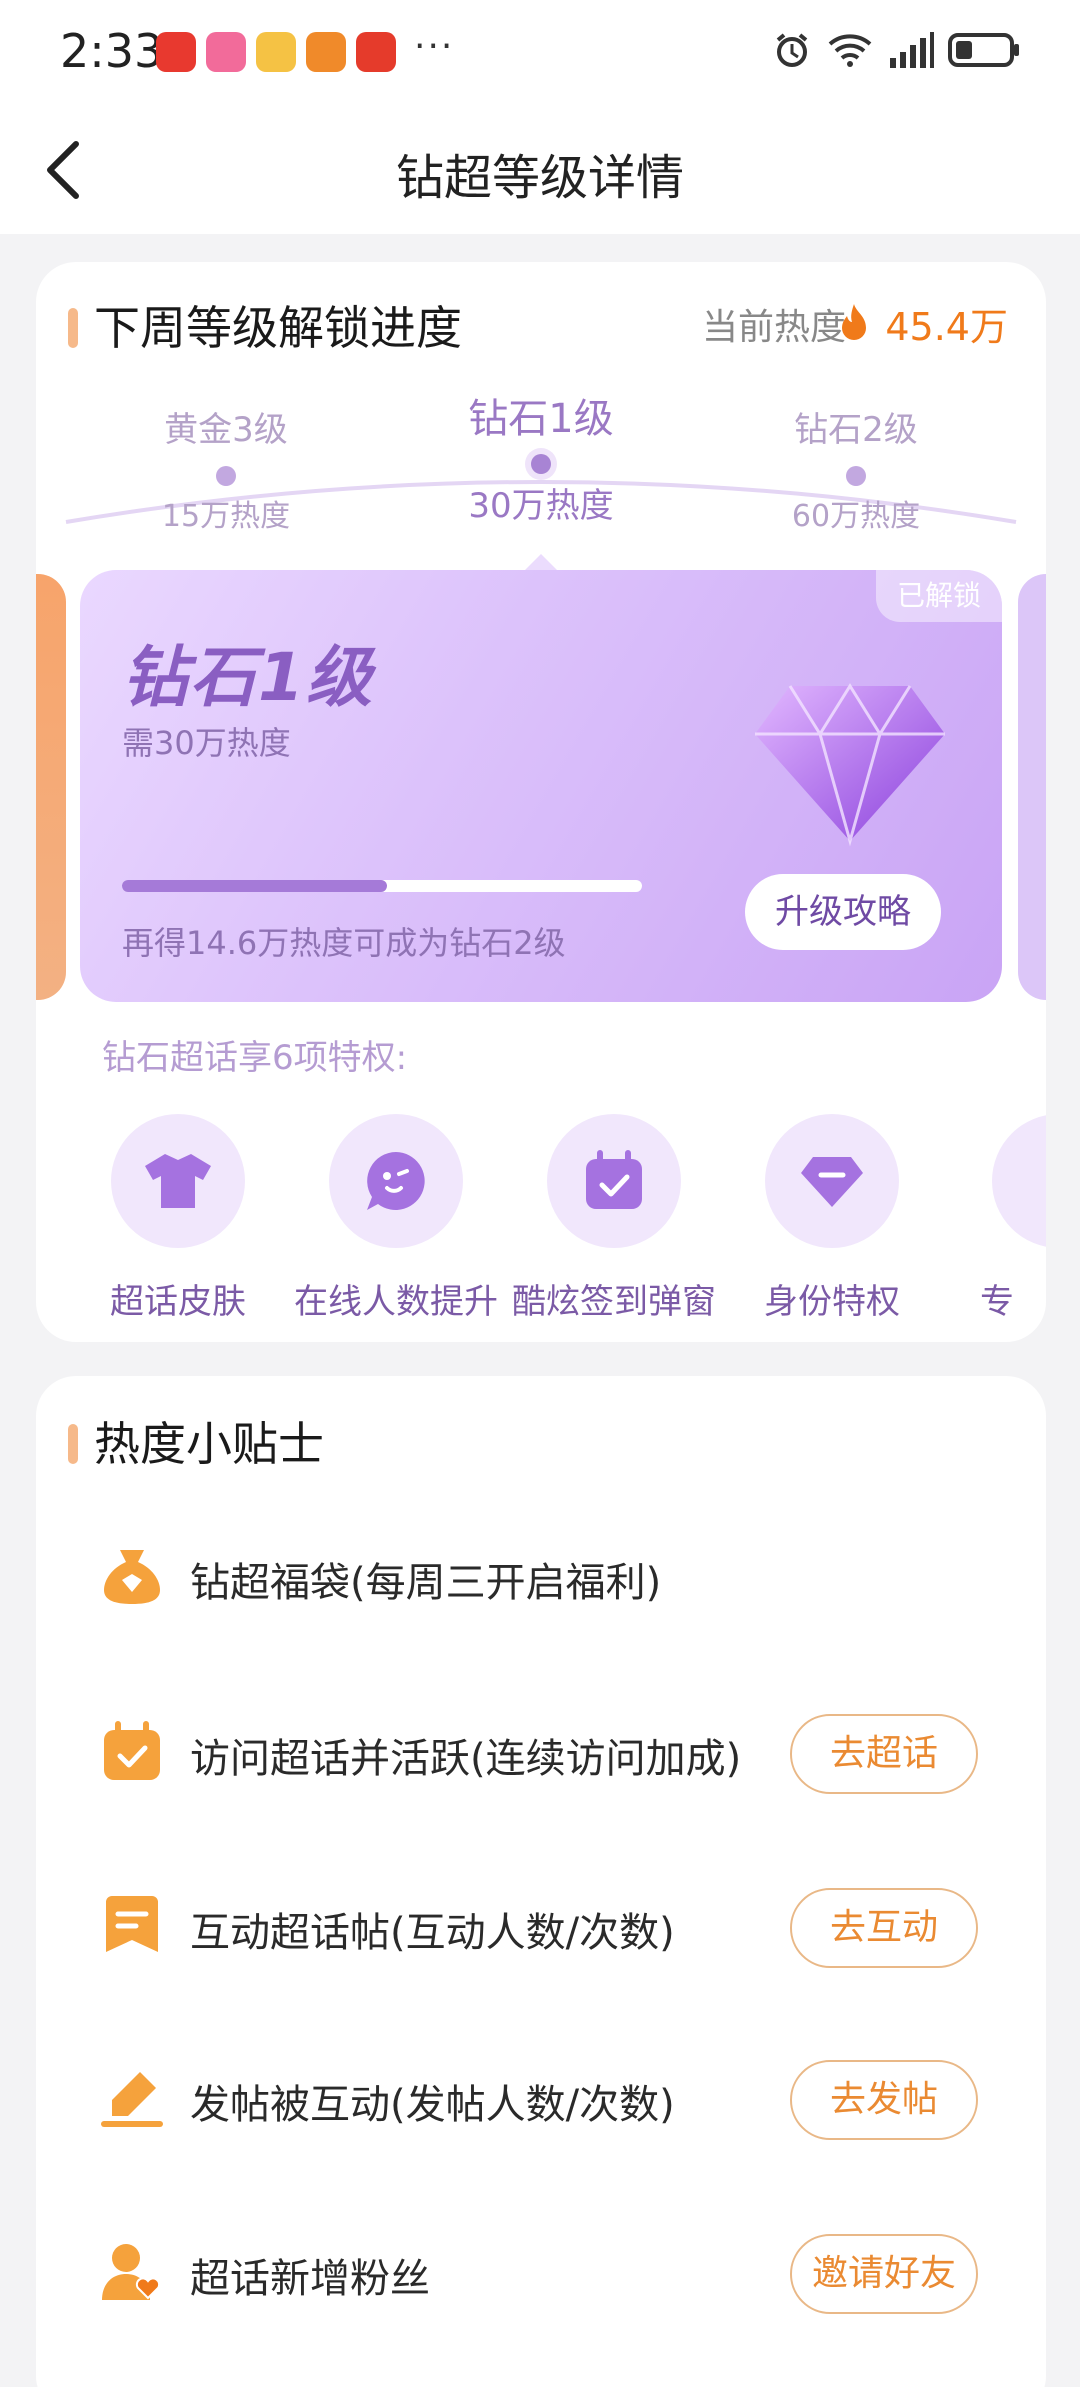 The width and height of the screenshot is (1080, 2387). Describe the element at coordinates (912, 50) in the screenshot. I see `signal-icon` at that location.